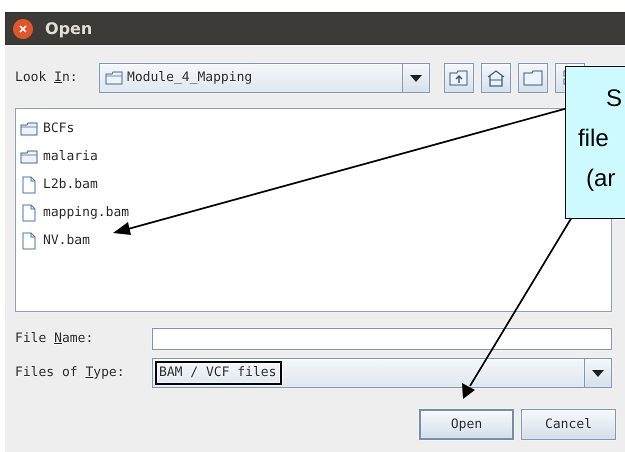 Image resolution: width=625 pixels, height=452 pixels. I want to click on file-type-label: Files of Type:, so click(70, 373).